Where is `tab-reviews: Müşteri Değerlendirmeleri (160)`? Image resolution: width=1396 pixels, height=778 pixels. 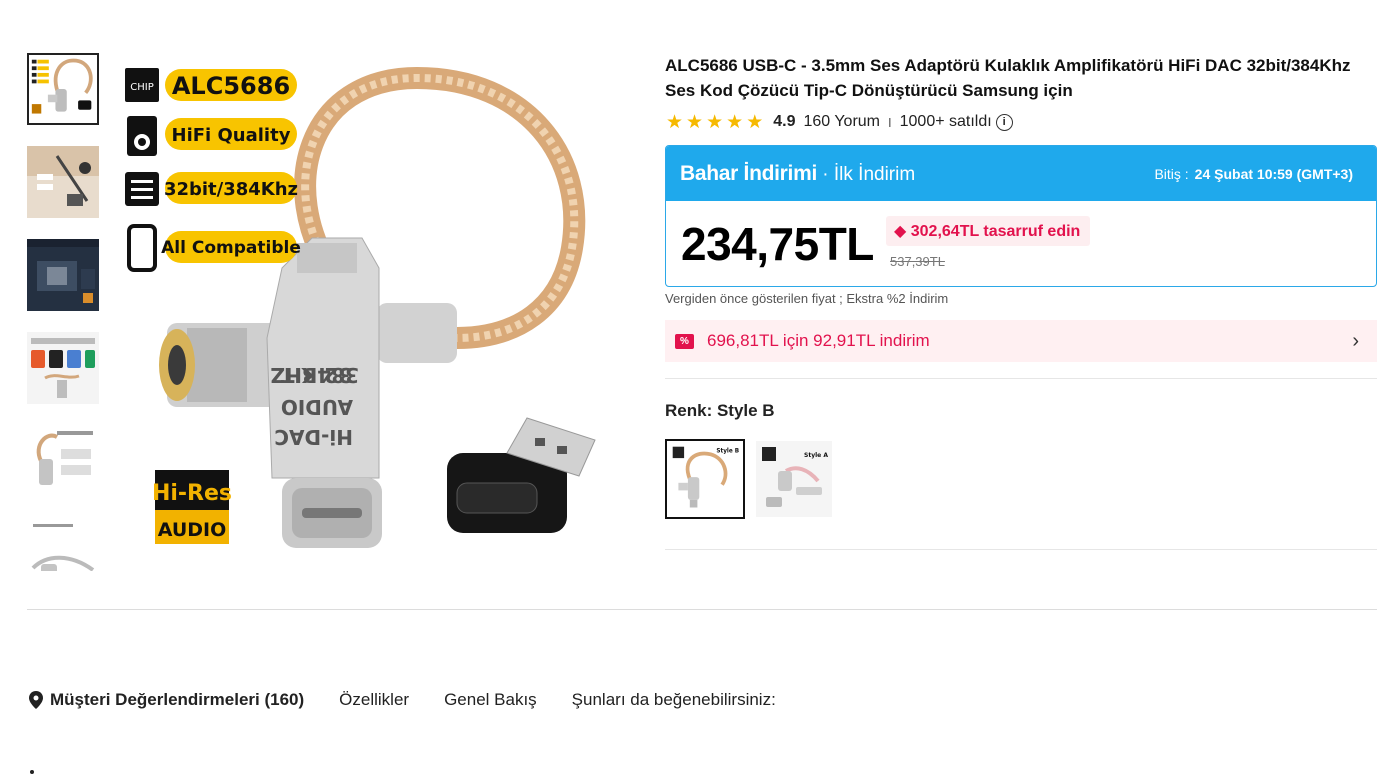
tab-reviews: Müşteri Değerlendirmeleri (160) is located at coordinates (166, 700).